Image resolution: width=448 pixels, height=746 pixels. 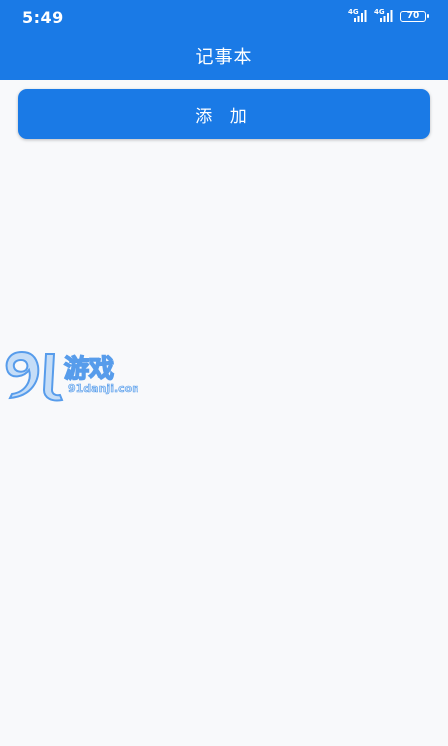 I want to click on page-title: 记事本, so click(x=224, y=57).